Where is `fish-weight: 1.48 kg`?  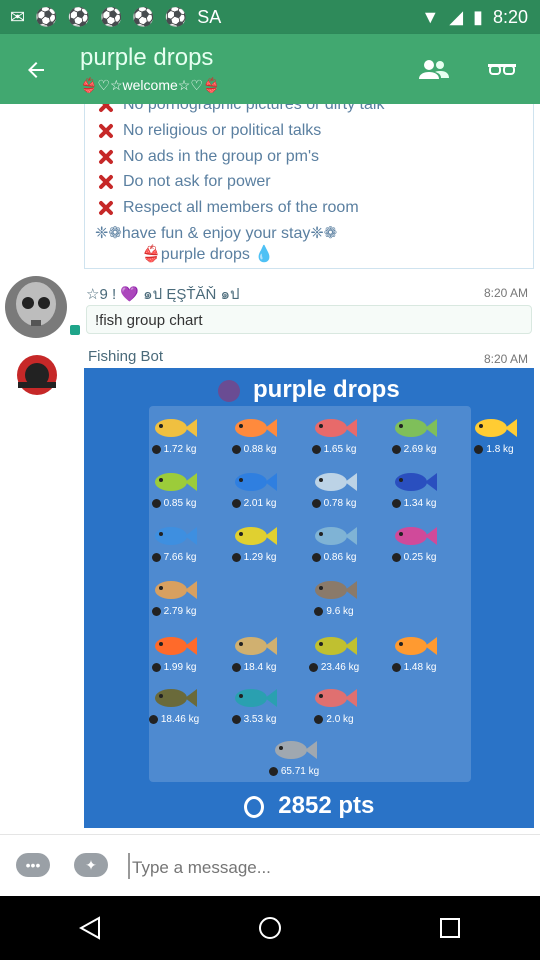 fish-weight: 1.48 kg is located at coordinates (414, 667).